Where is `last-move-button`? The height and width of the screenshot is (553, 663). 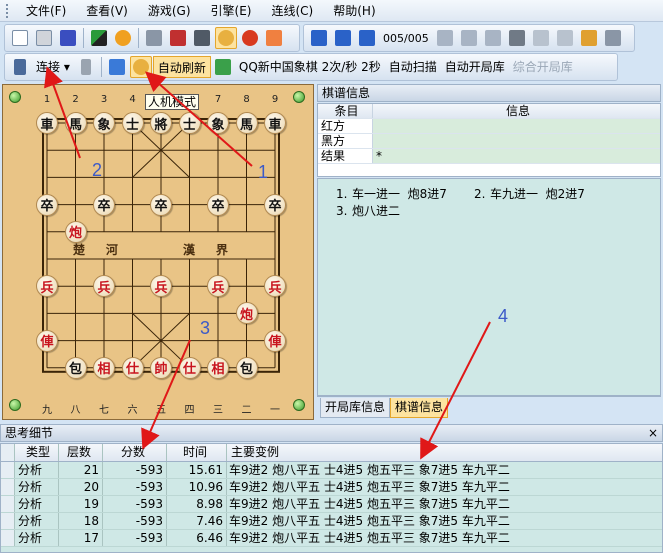 last-move-button is located at coordinates (493, 38).